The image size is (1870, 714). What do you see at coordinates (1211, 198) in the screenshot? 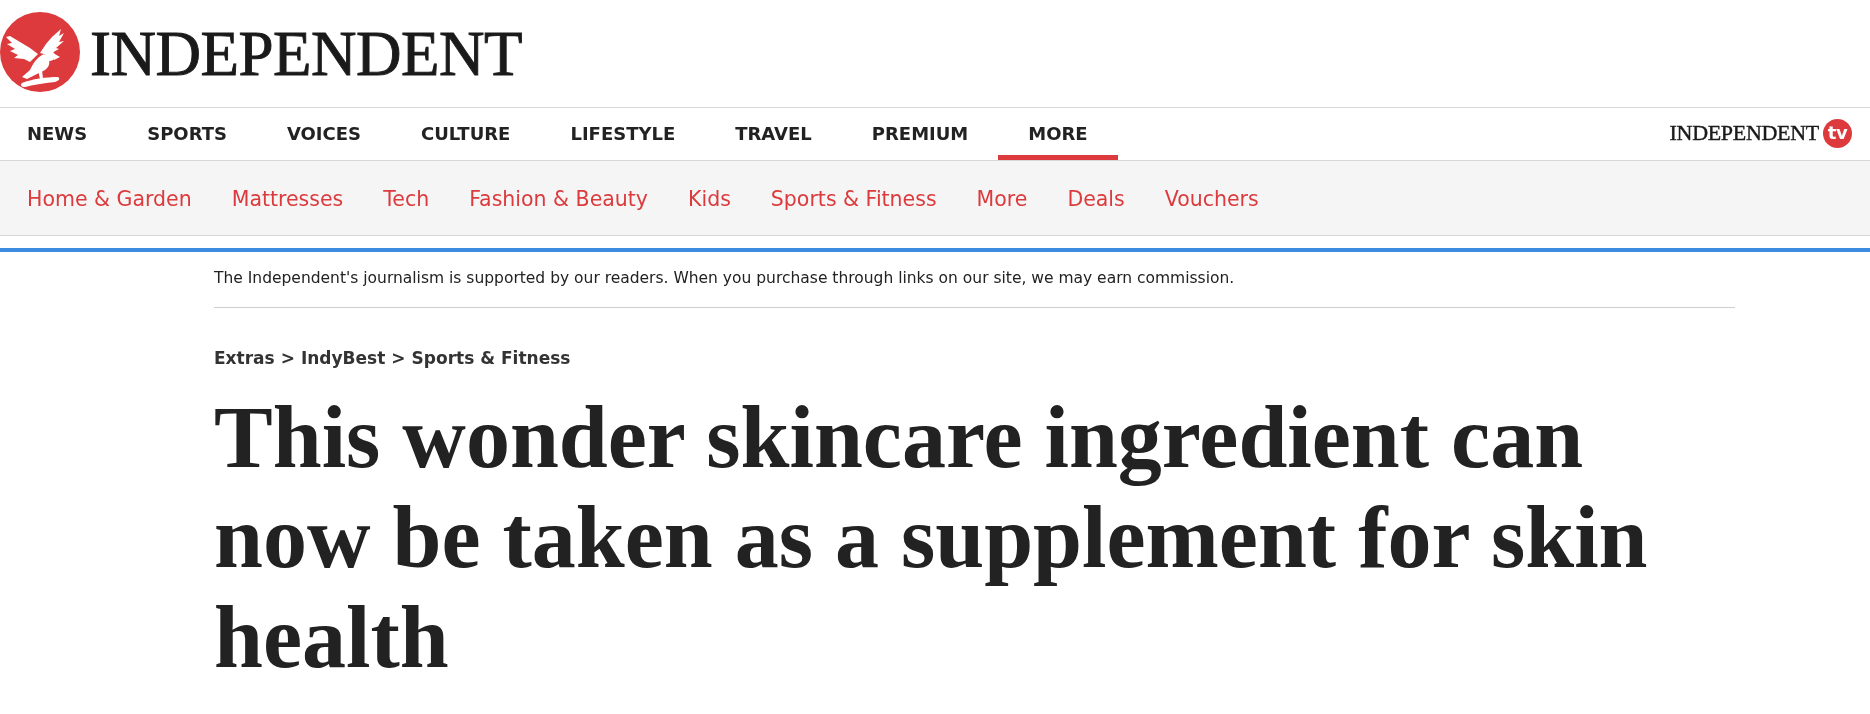
I see `subnav-link: Vouchers` at bounding box center [1211, 198].